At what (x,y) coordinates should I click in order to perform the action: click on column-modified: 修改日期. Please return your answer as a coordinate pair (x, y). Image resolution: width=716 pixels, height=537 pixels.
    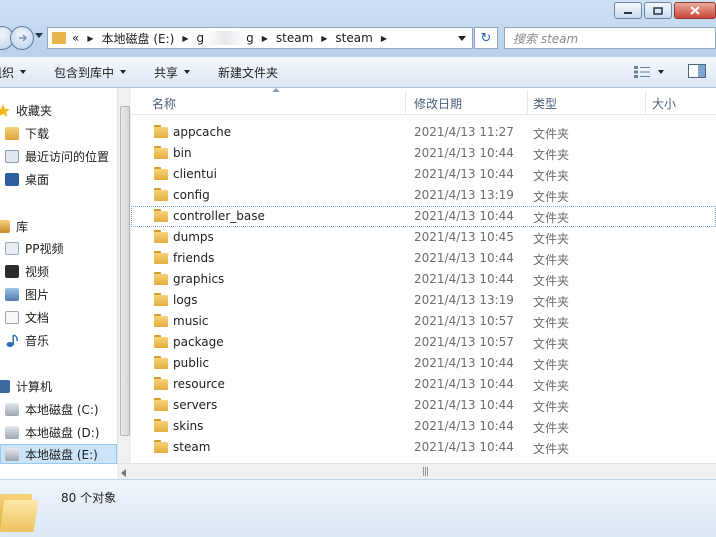
    Looking at the image, I should click on (438, 103).